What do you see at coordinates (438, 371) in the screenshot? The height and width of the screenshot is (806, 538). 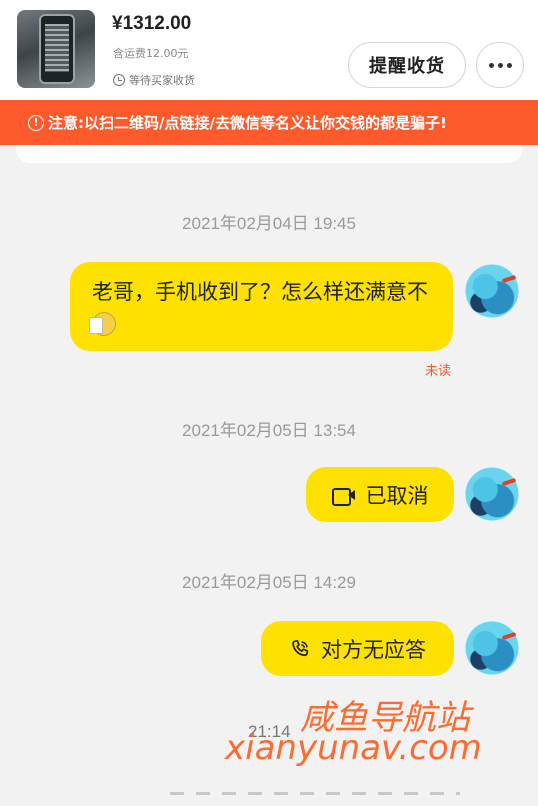 I see `unread-status: 未读` at bounding box center [438, 371].